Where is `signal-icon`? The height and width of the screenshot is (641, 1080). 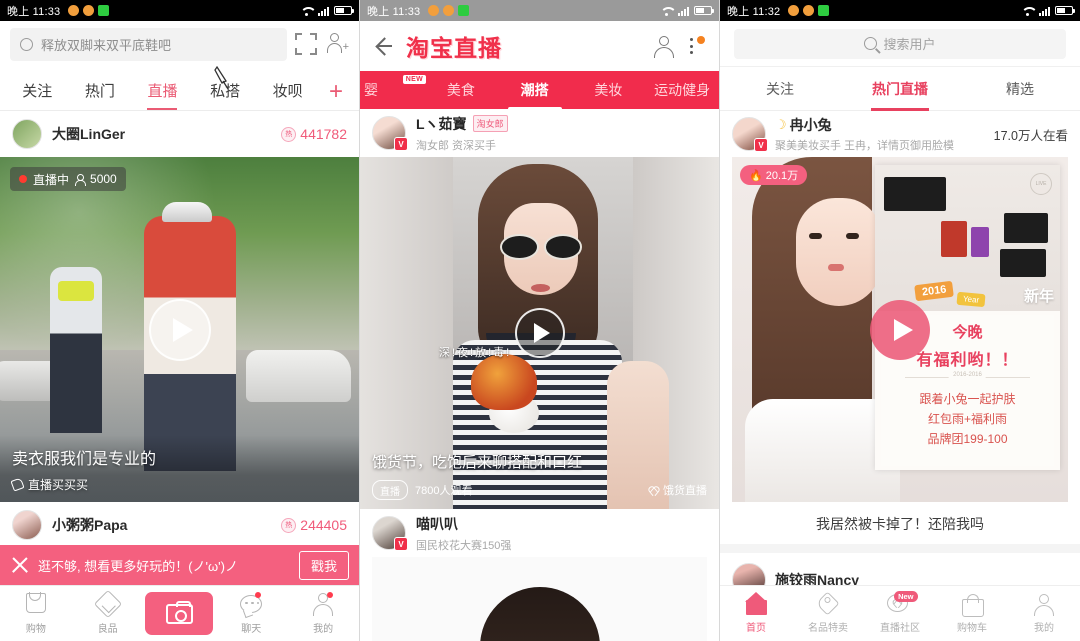 signal-icon is located at coordinates (1044, 11).